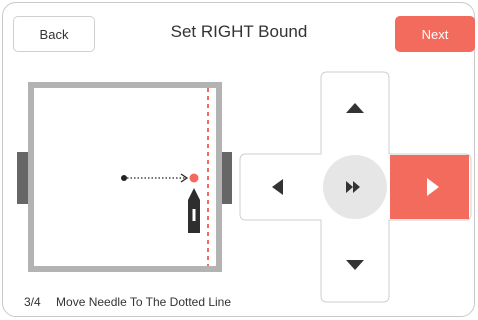 The width and height of the screenshot is (478, 320). I want to click on dpad-center-button, so click(355, 187).